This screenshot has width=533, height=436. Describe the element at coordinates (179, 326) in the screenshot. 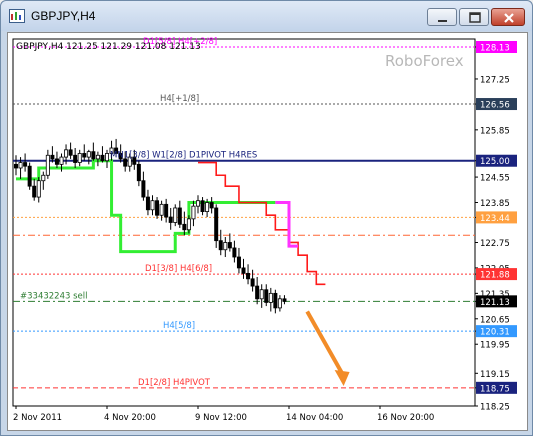

I see `level-label: H4[5/8]` at that location.